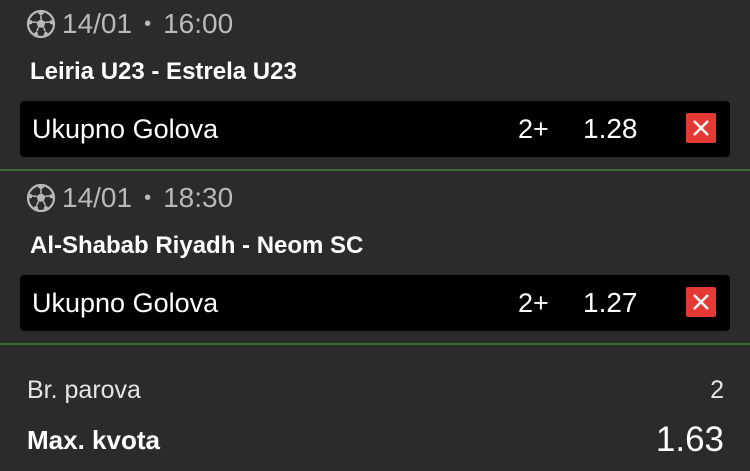  What do you see at coordinates (198, 23) in the screenshot?
I see `match-time: 16:00` at bounding box center [198, 23].